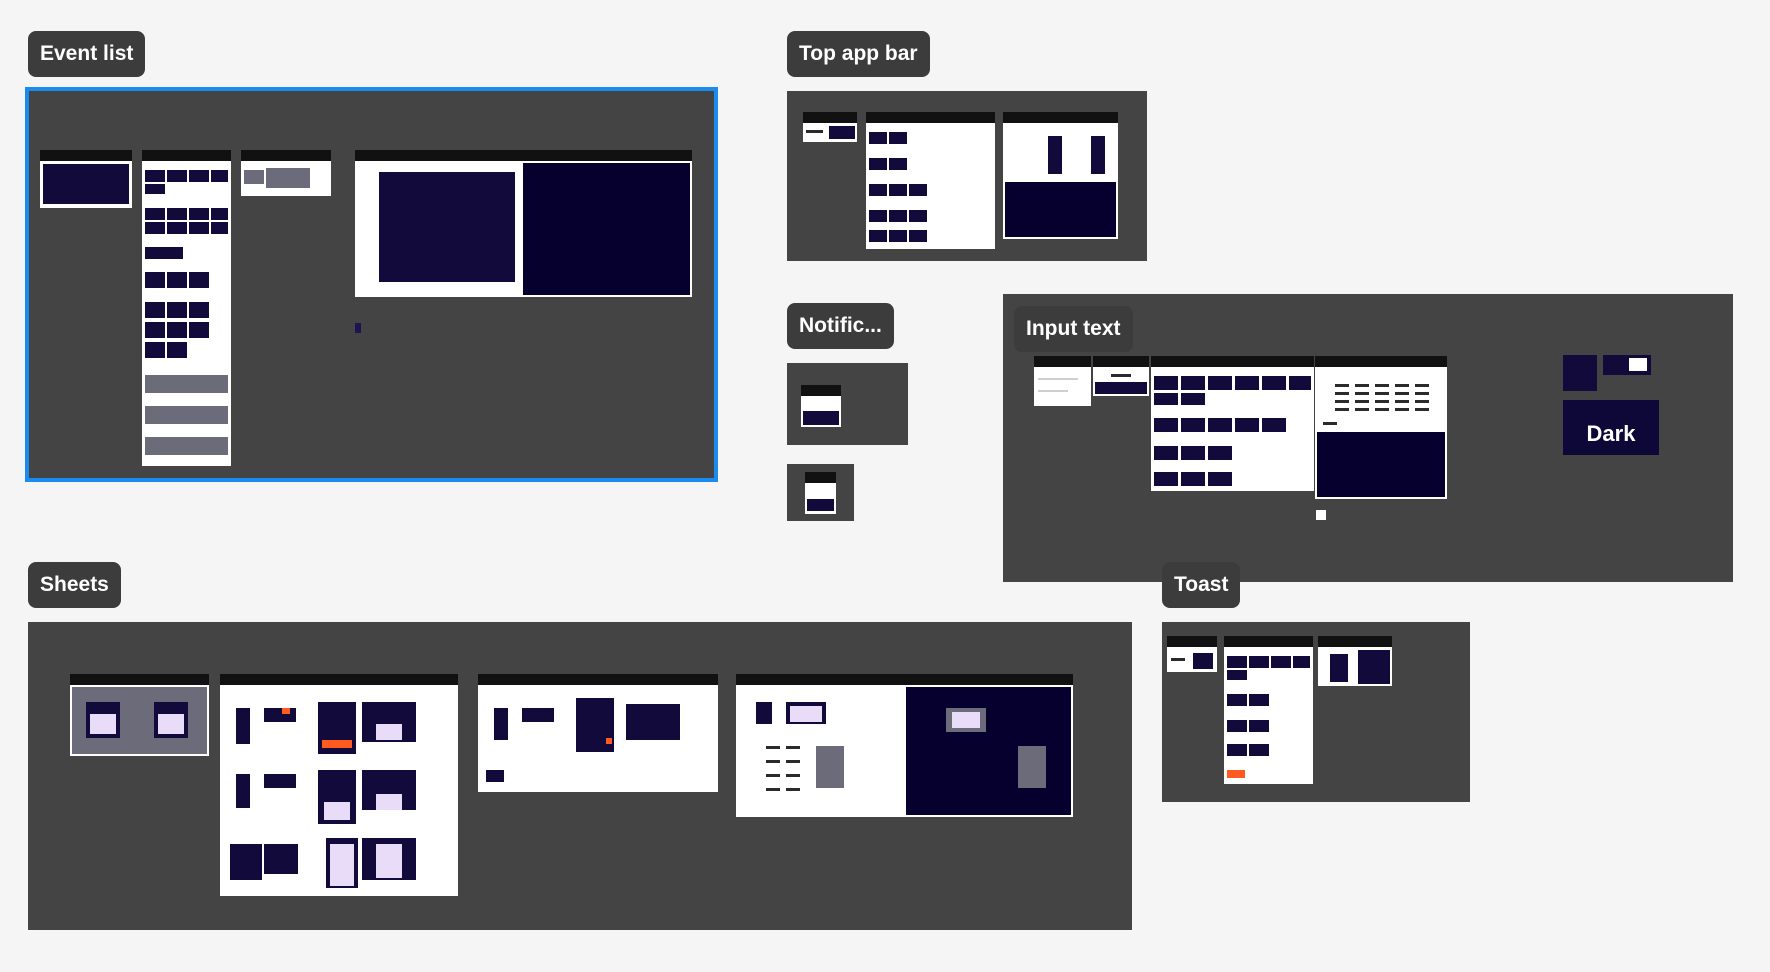  Describe the element at coordinates (847, 404) in the screenshot. I see `section-notifications` at that location.